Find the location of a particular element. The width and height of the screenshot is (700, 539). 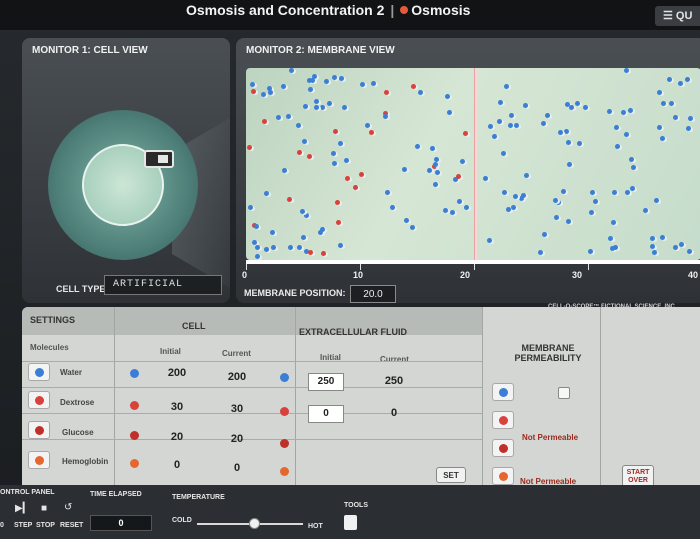

water-molecule-icon is located at coordinates (284, 377).